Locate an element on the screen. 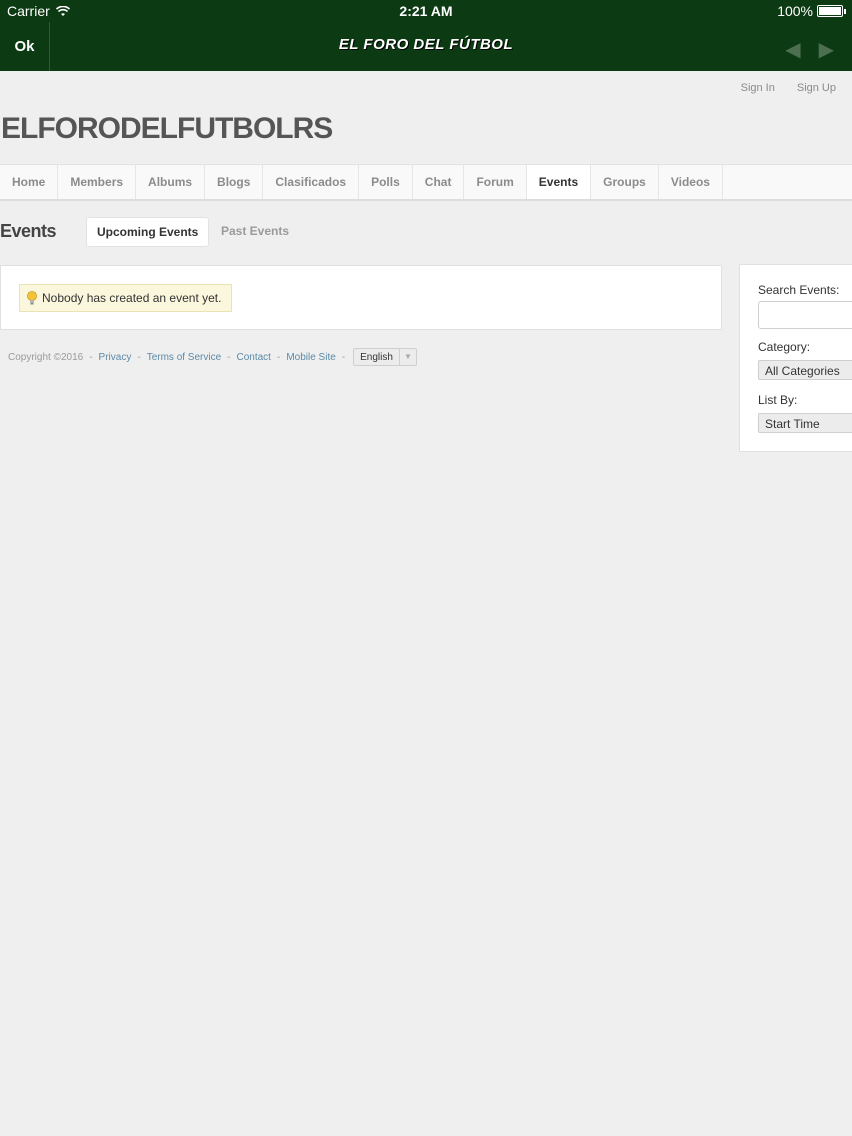  clock: 2:21 AM is located at coordinates (426, 11).